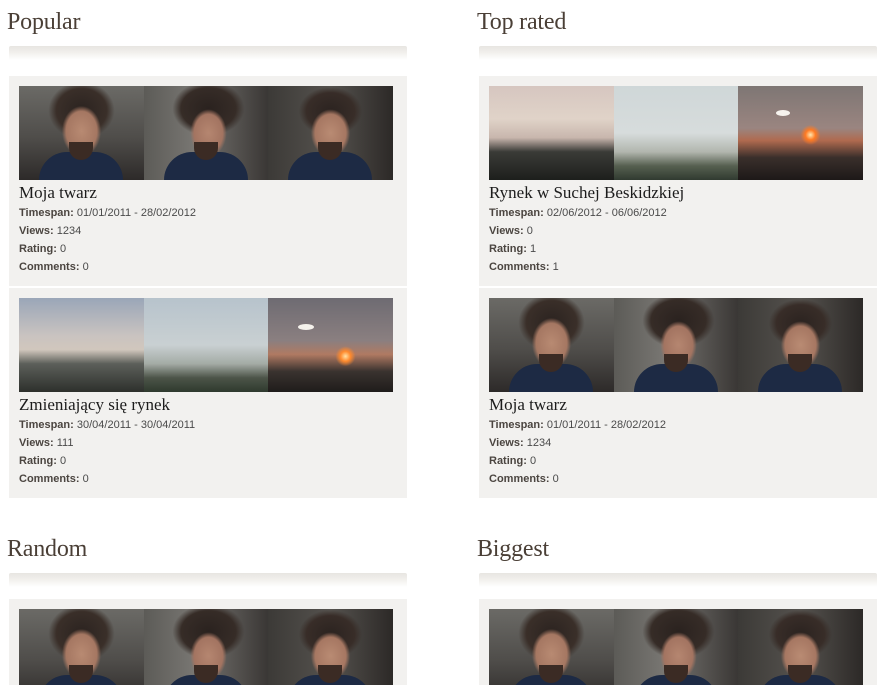 The width and height of the screenshot is (888, 685). Describe the element at coordinates (47, 549) in the screenshot. I see `section-title-random: Random` at that location.